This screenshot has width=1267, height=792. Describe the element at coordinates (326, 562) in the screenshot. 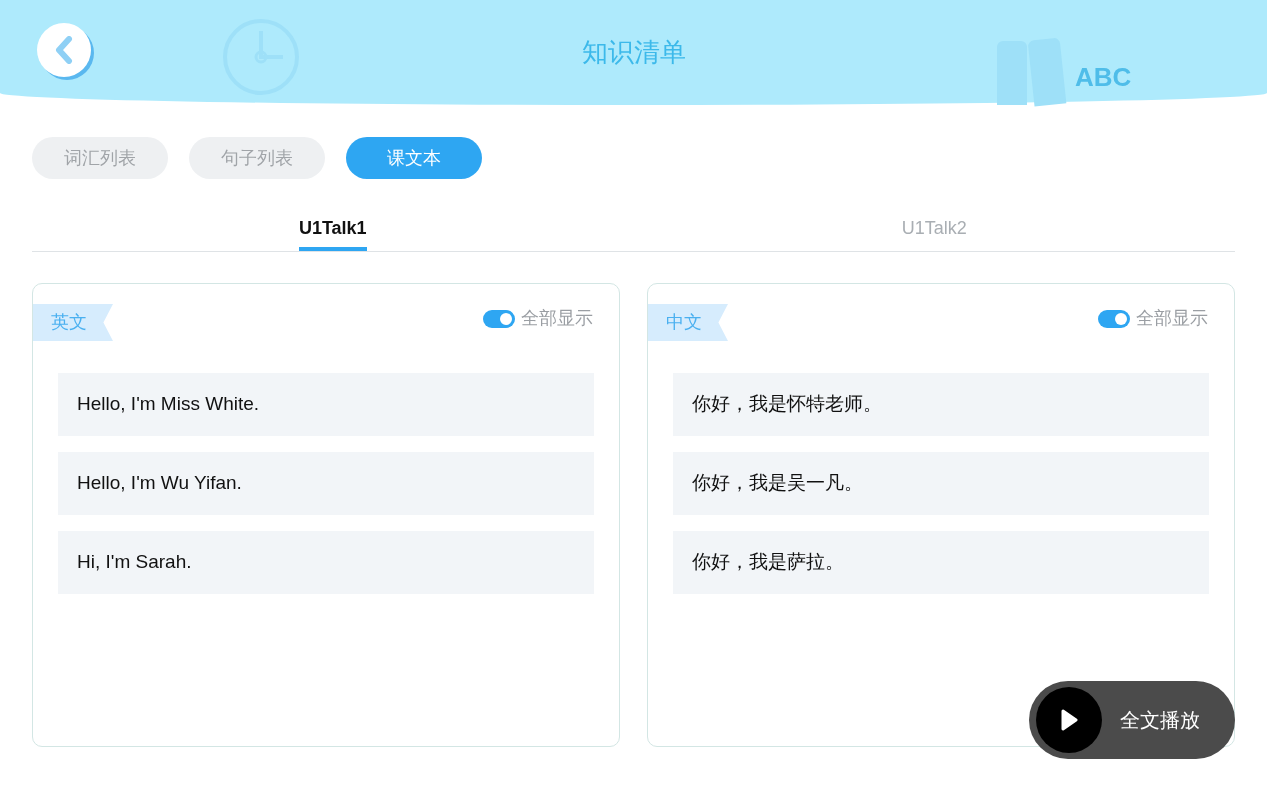

I see `sentence-row: Hi, I'm Sarah.` at that location.